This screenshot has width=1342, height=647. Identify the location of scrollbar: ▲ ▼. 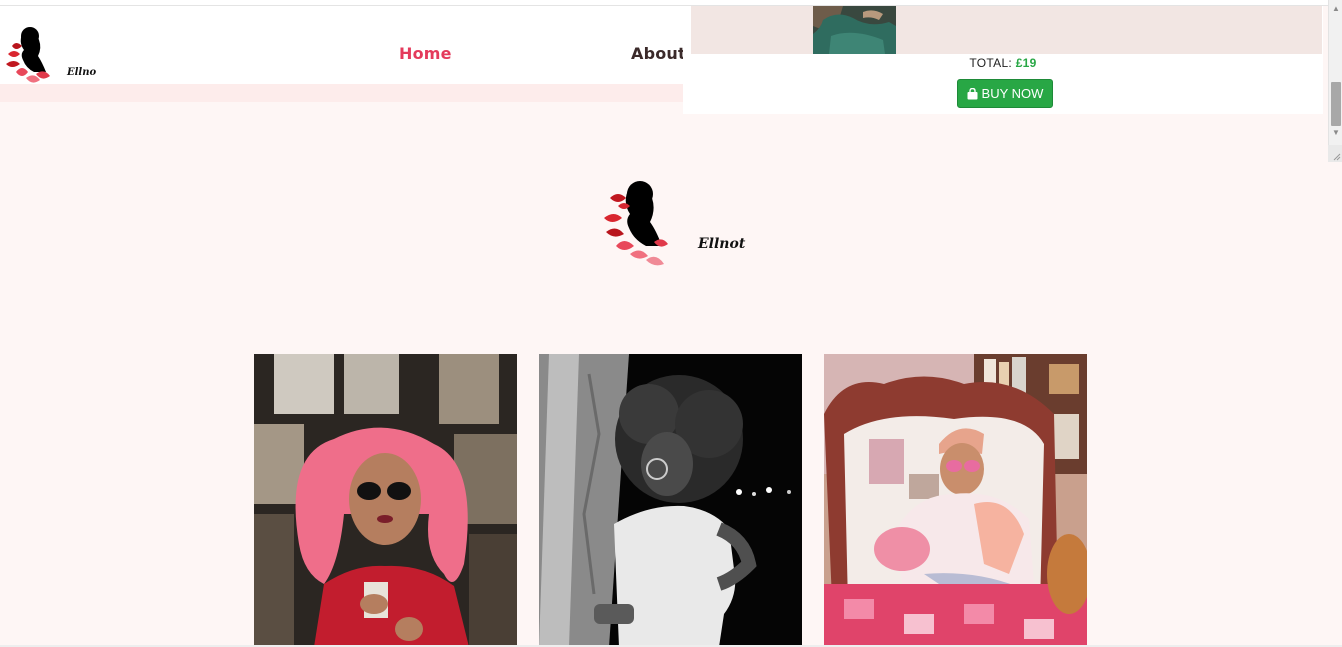
(1335, 81).